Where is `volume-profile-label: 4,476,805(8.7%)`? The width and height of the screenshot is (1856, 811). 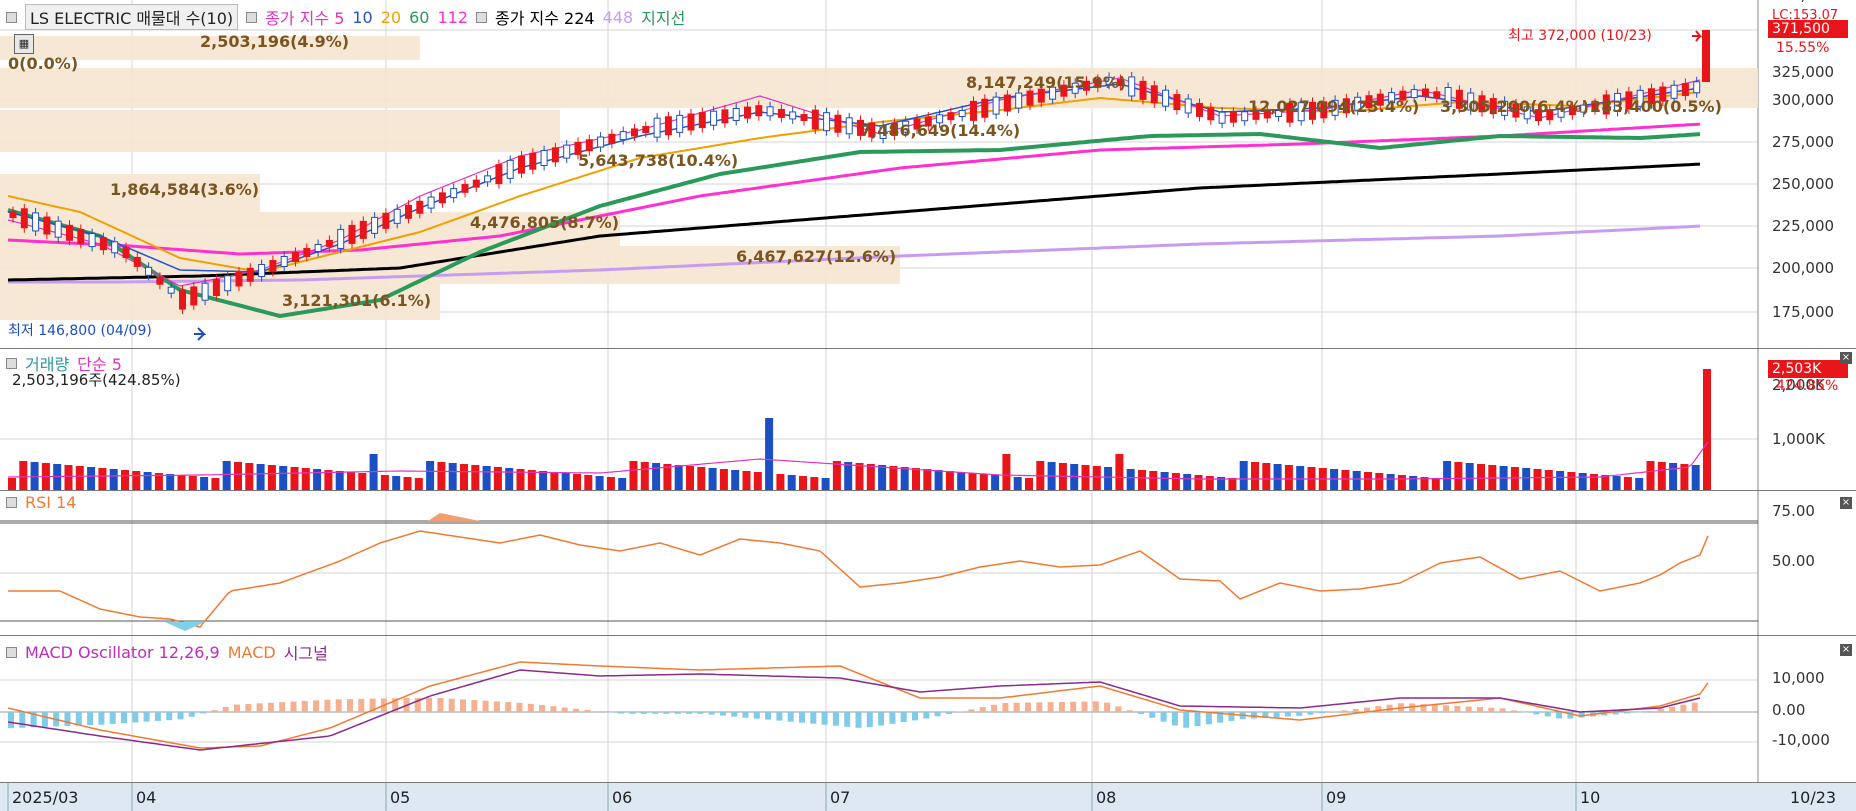
volume-profile-label: 4,476,805(8.7%) is located at coordinates (544, 222).